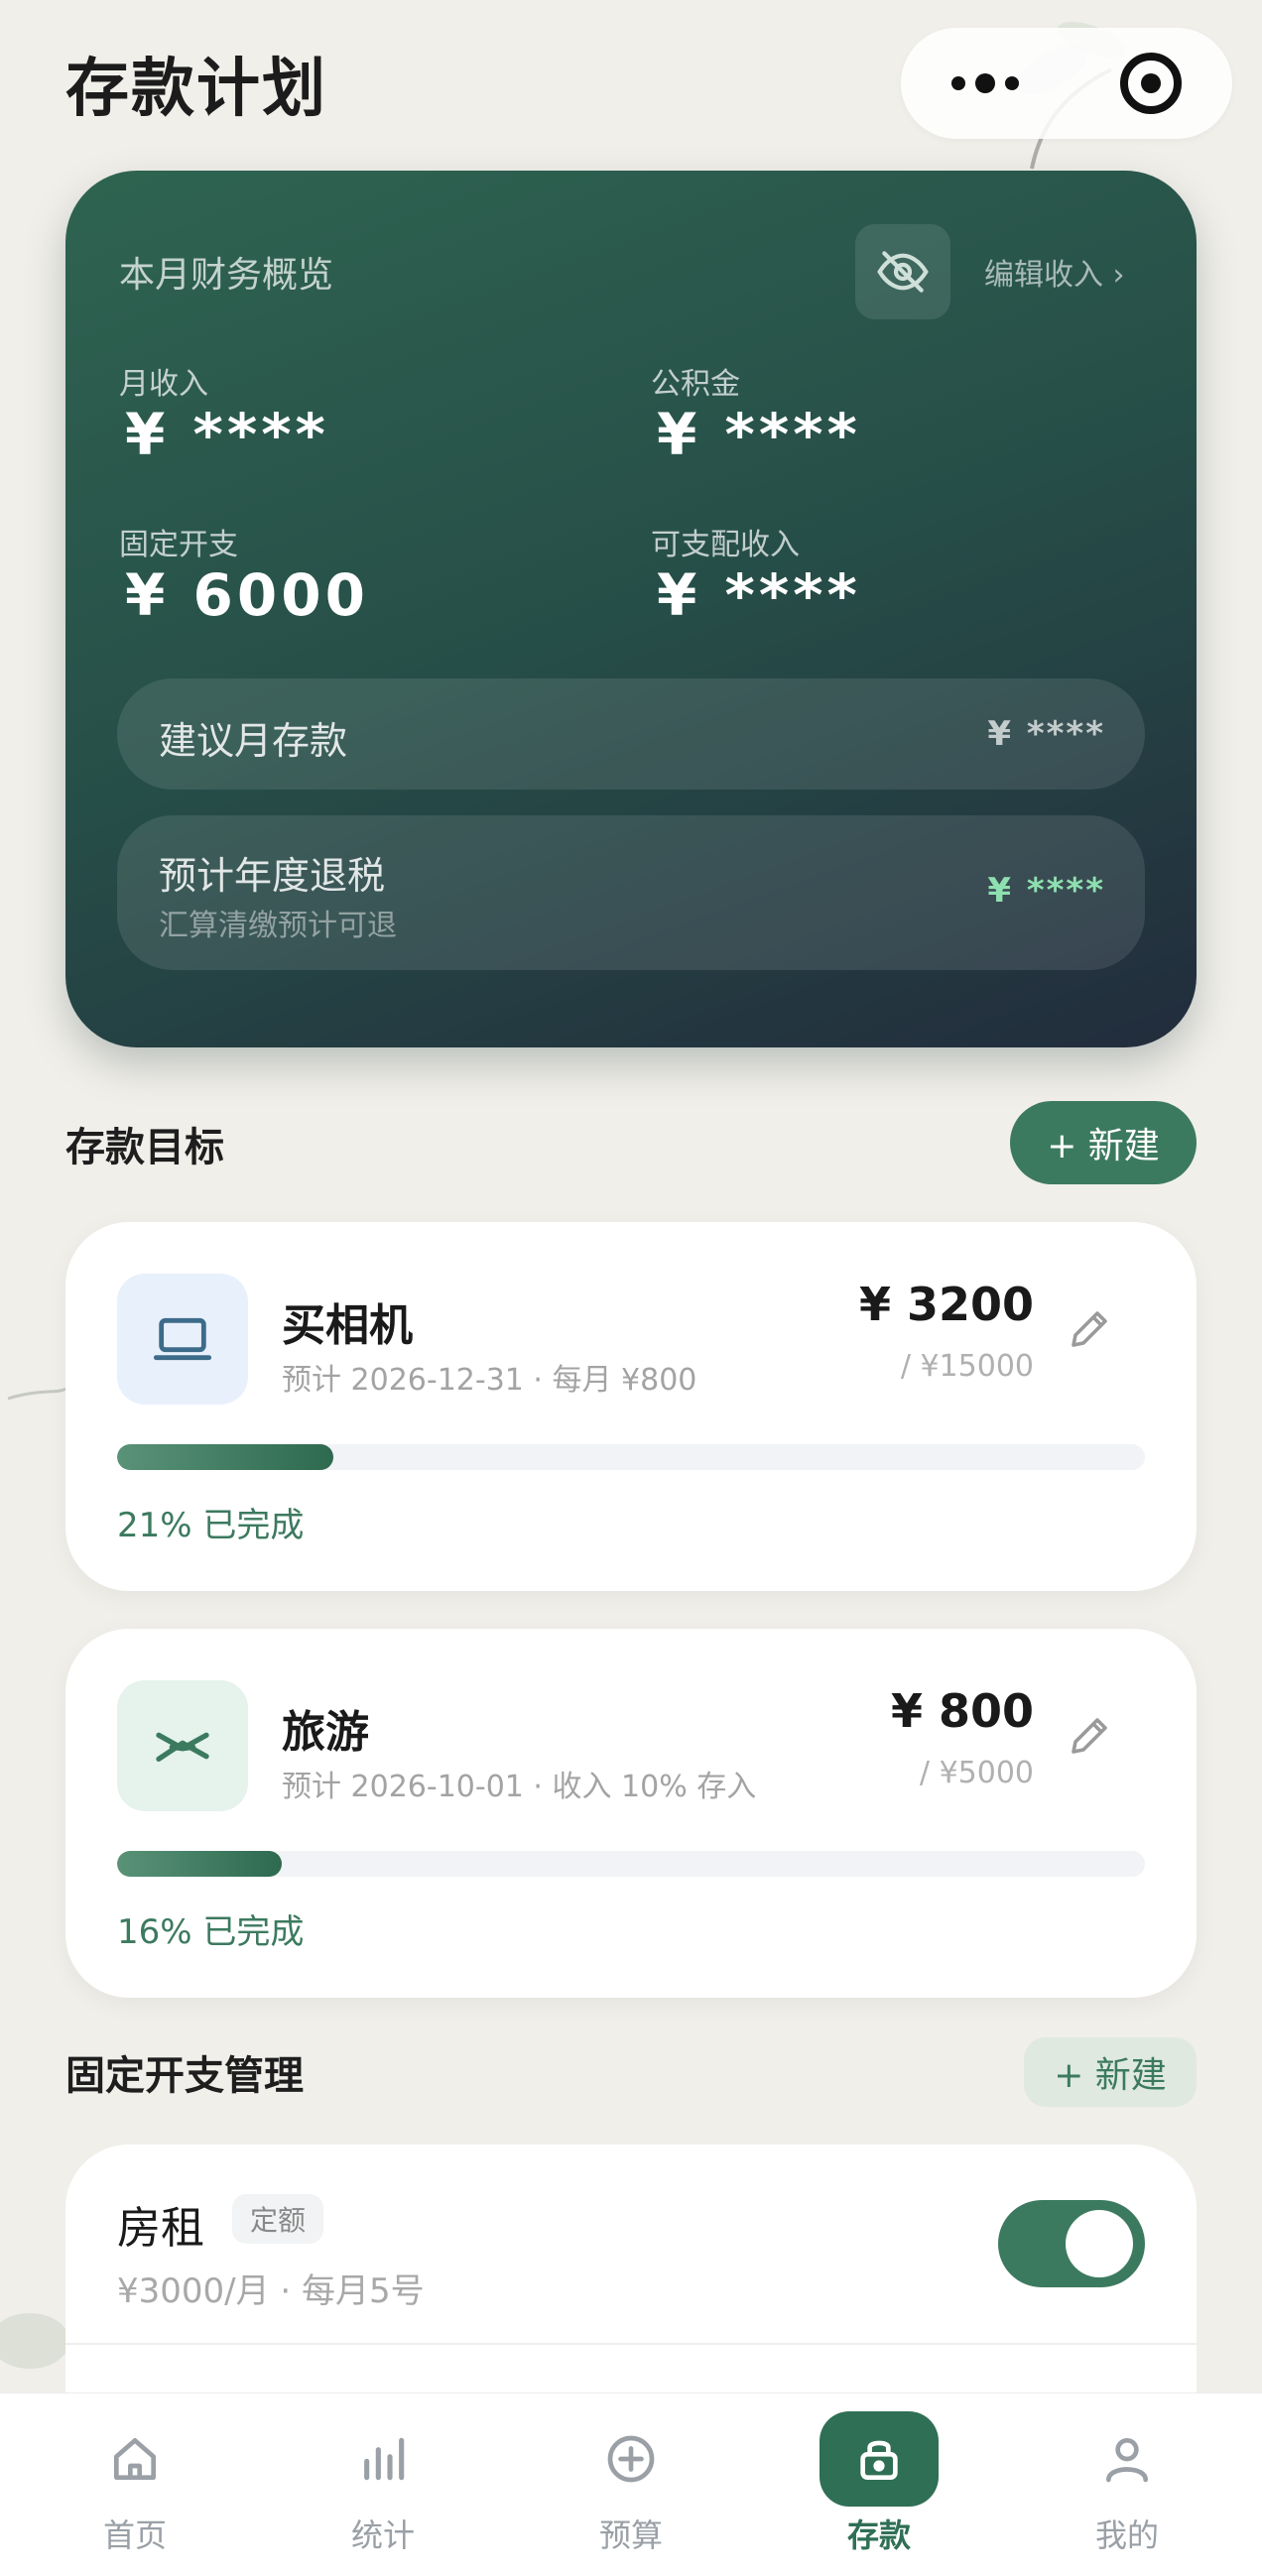  What do you see at coordinates (1126, 2535) in the screenshot?
I see `tab-label: 我的` at bounding box center [1126, 2535].